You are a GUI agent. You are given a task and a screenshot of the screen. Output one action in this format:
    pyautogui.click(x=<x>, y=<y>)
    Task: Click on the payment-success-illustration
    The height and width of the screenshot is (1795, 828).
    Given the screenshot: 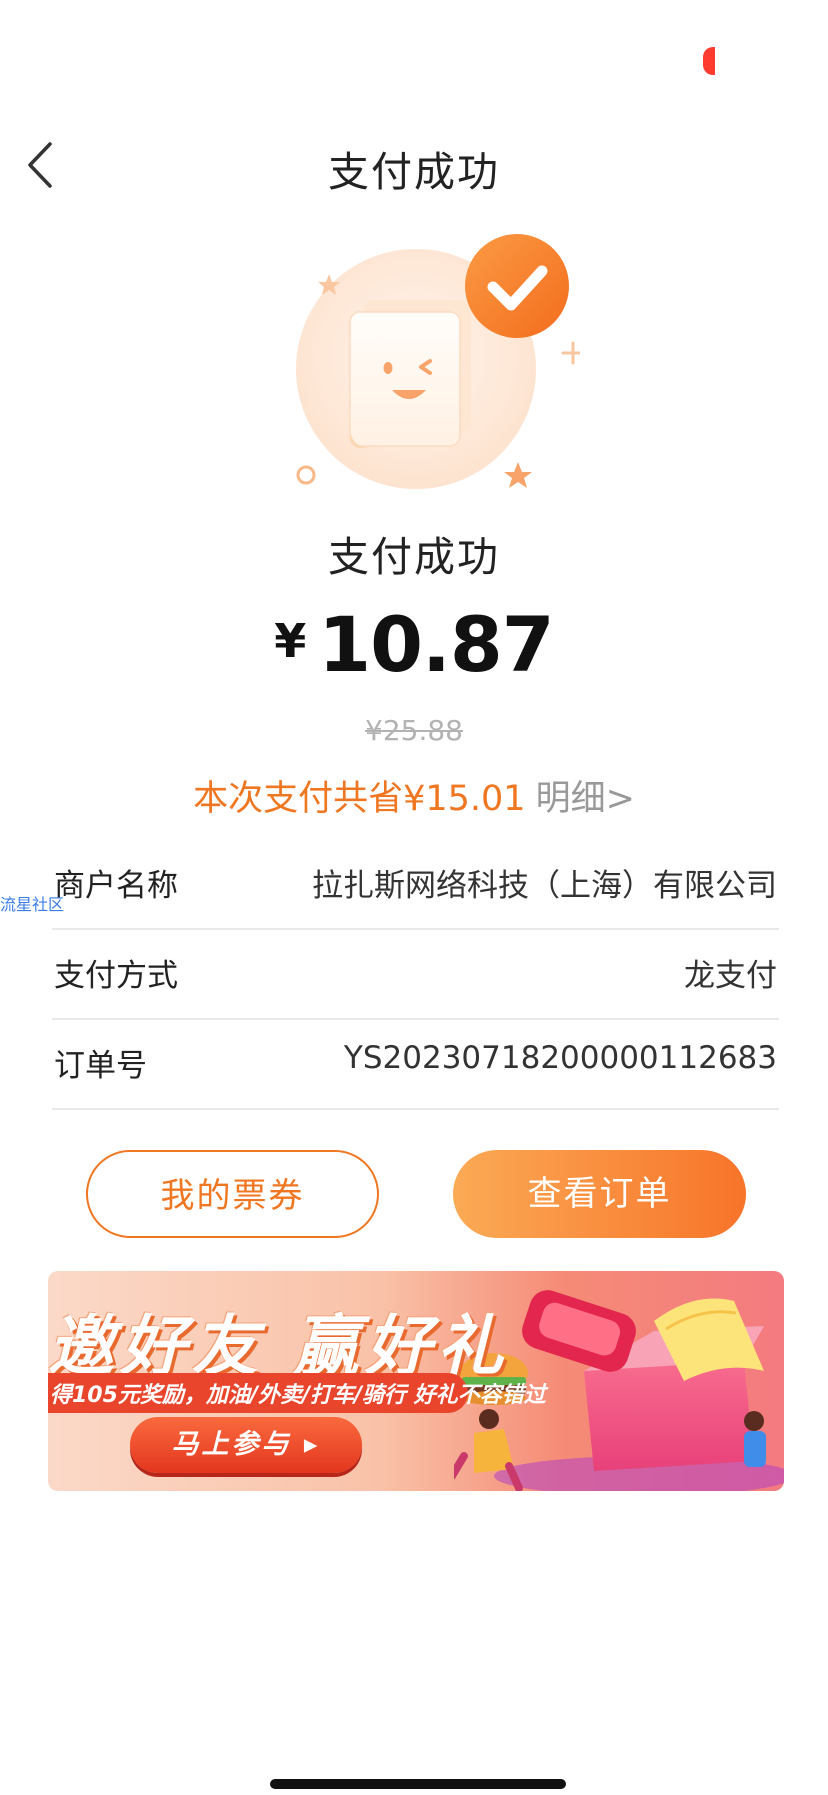 What is the action you would take?
    pyautogui.click(x=438, y=361)
    